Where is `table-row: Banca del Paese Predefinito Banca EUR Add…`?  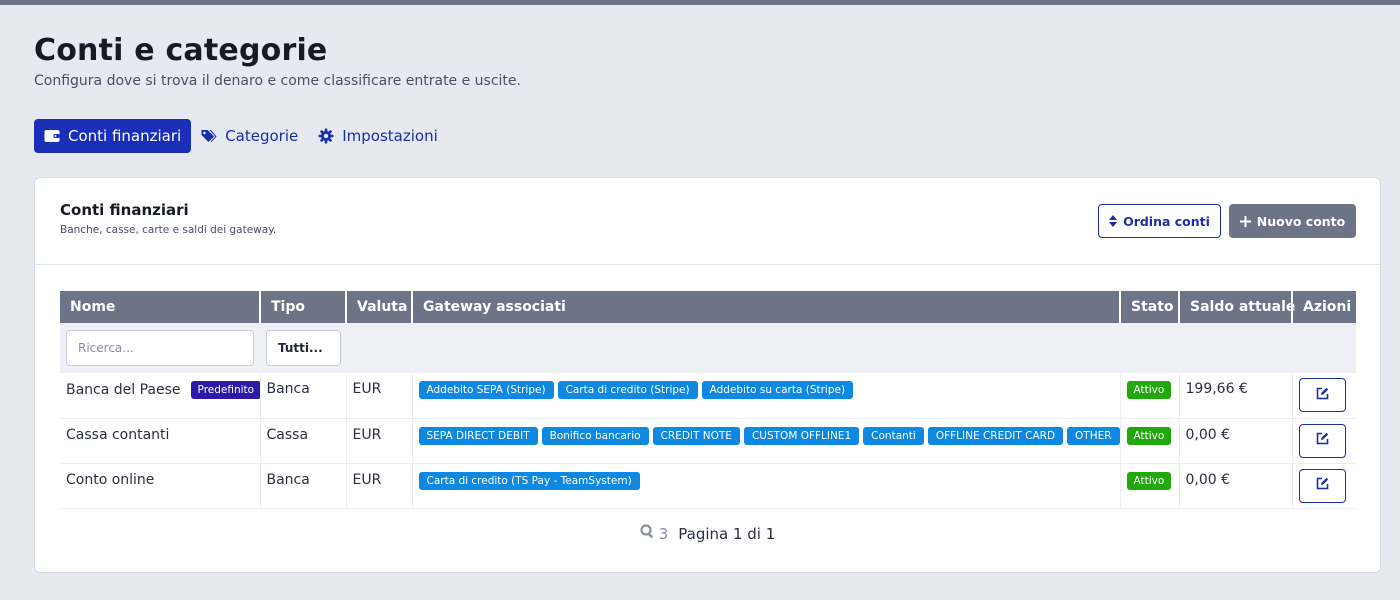
table-row: Banca del Paese Predefinito Banca EUR Add… is located at coordinates (708, 396).